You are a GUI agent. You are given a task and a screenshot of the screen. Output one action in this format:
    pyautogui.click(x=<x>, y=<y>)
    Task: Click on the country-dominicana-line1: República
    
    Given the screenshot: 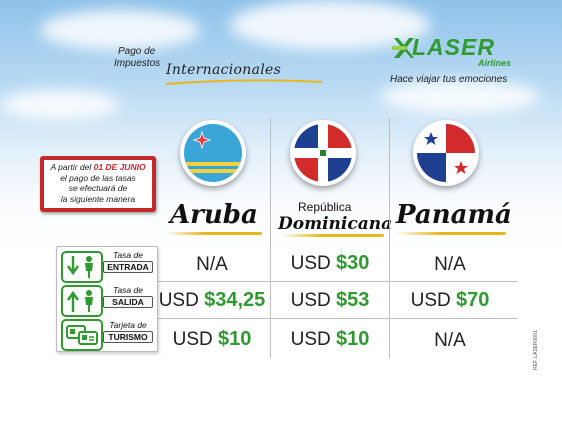 What is the action you would take?
    pyautogui.click(x=325, y=207)
    